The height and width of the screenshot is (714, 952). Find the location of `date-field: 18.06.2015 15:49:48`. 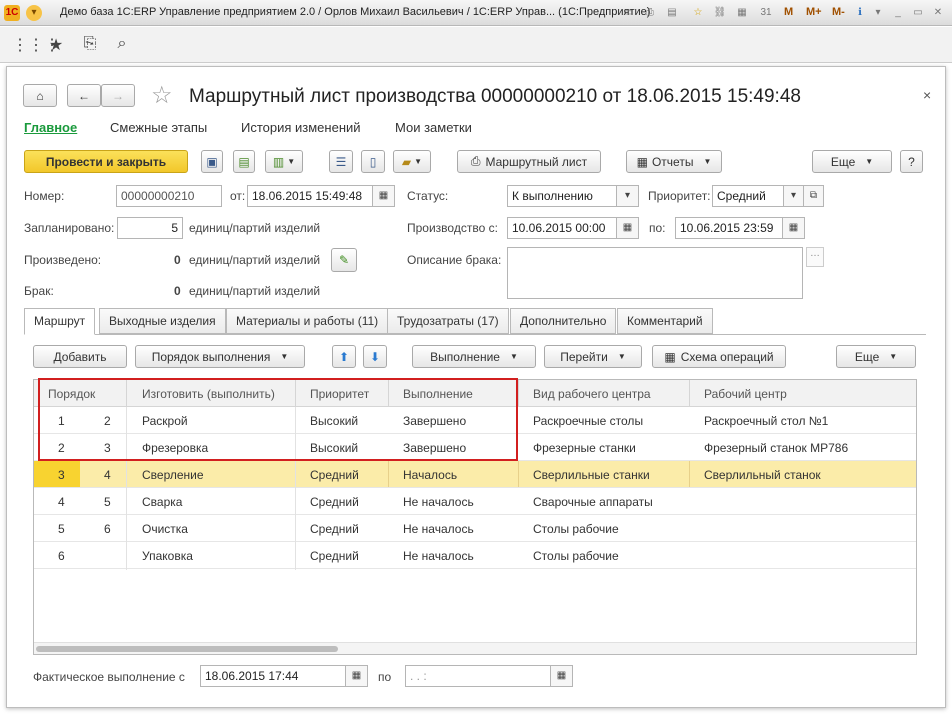

date-field: 18.06.2015 15:49:48 is located at coordinates (310, 196).